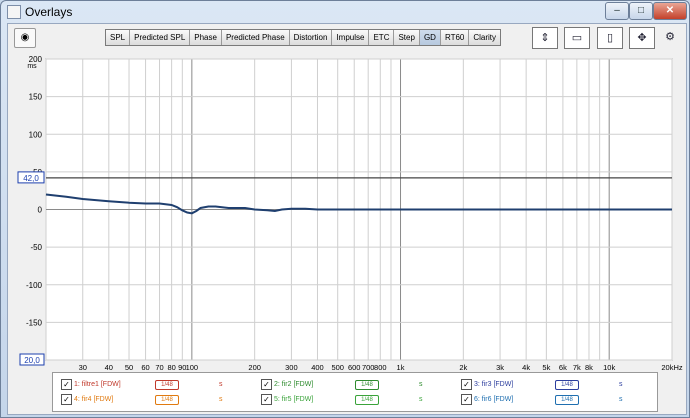 This screenshot has width=690, height=418. What do you see at coordinates (463, 367) in the screenshot?
I see `x-tick-label: 2k` at bounding box center [463, 367].